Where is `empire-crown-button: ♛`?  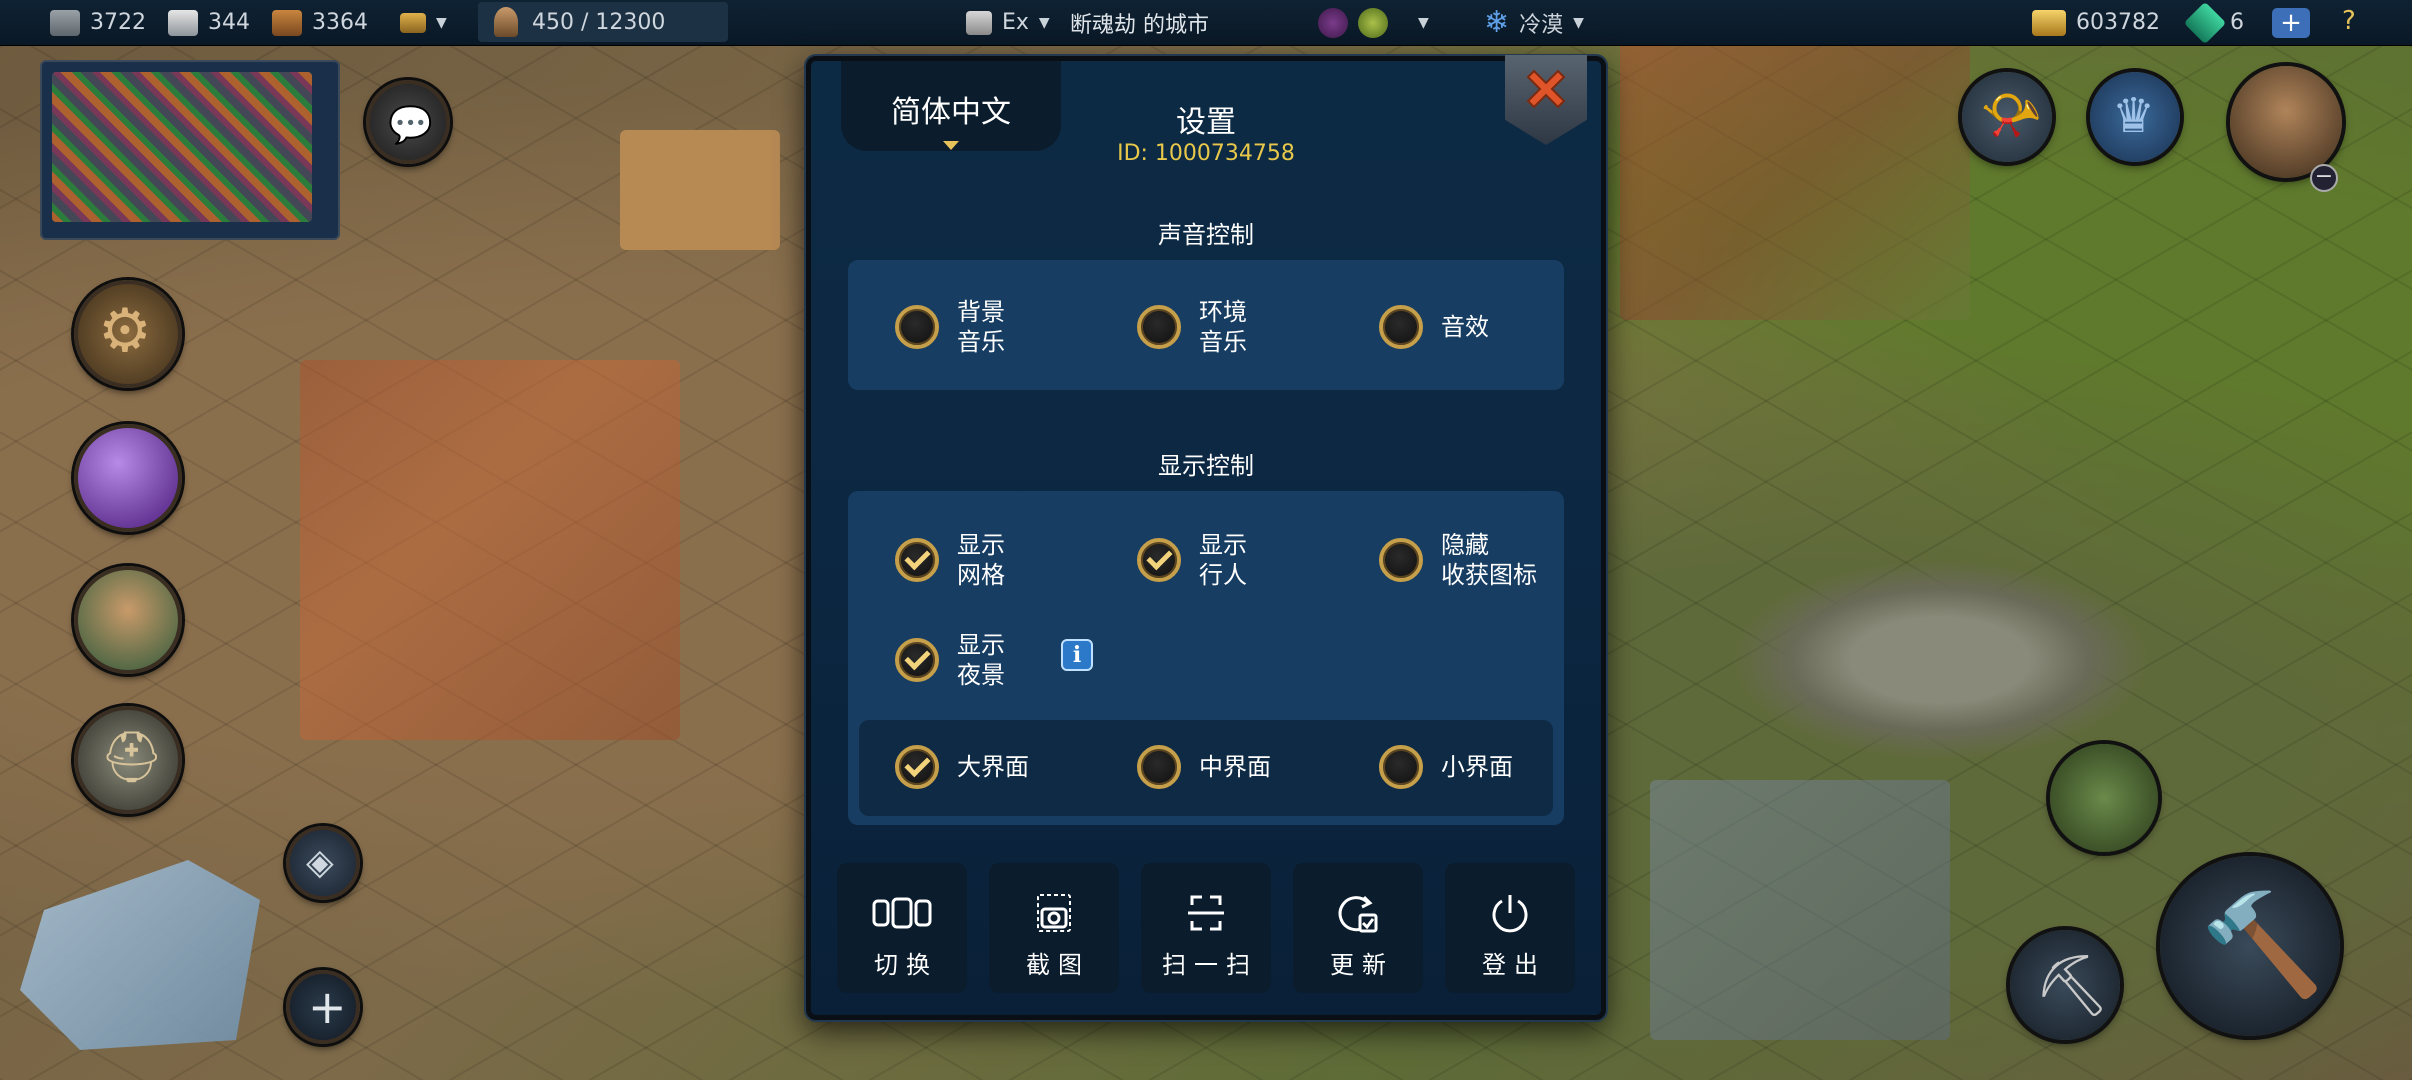 empire-crown-button: ♛ is located at coordinates (2135, 117).